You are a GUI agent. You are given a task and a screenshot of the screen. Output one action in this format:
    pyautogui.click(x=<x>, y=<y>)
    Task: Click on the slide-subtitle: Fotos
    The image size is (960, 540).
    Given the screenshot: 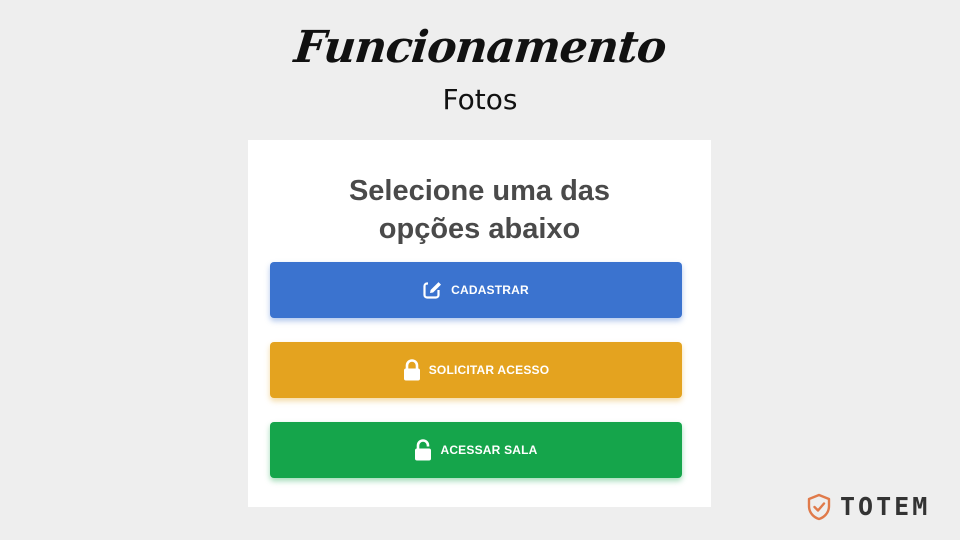 What is the action you would take?
    pyautogui.click(x=480, y=99)
    